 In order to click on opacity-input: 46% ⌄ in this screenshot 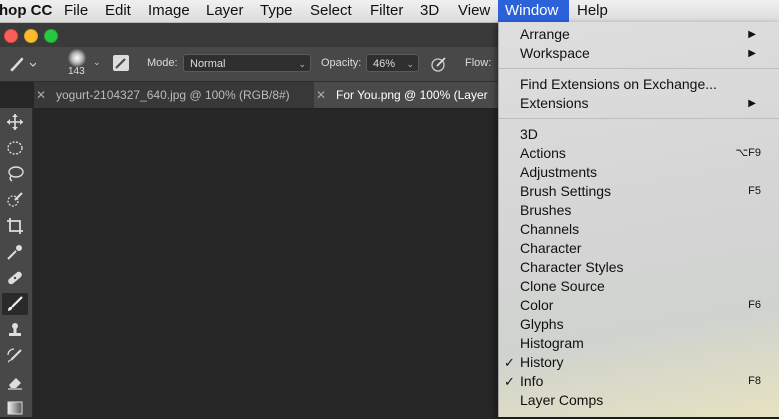, I will do `click(392, 63)`.